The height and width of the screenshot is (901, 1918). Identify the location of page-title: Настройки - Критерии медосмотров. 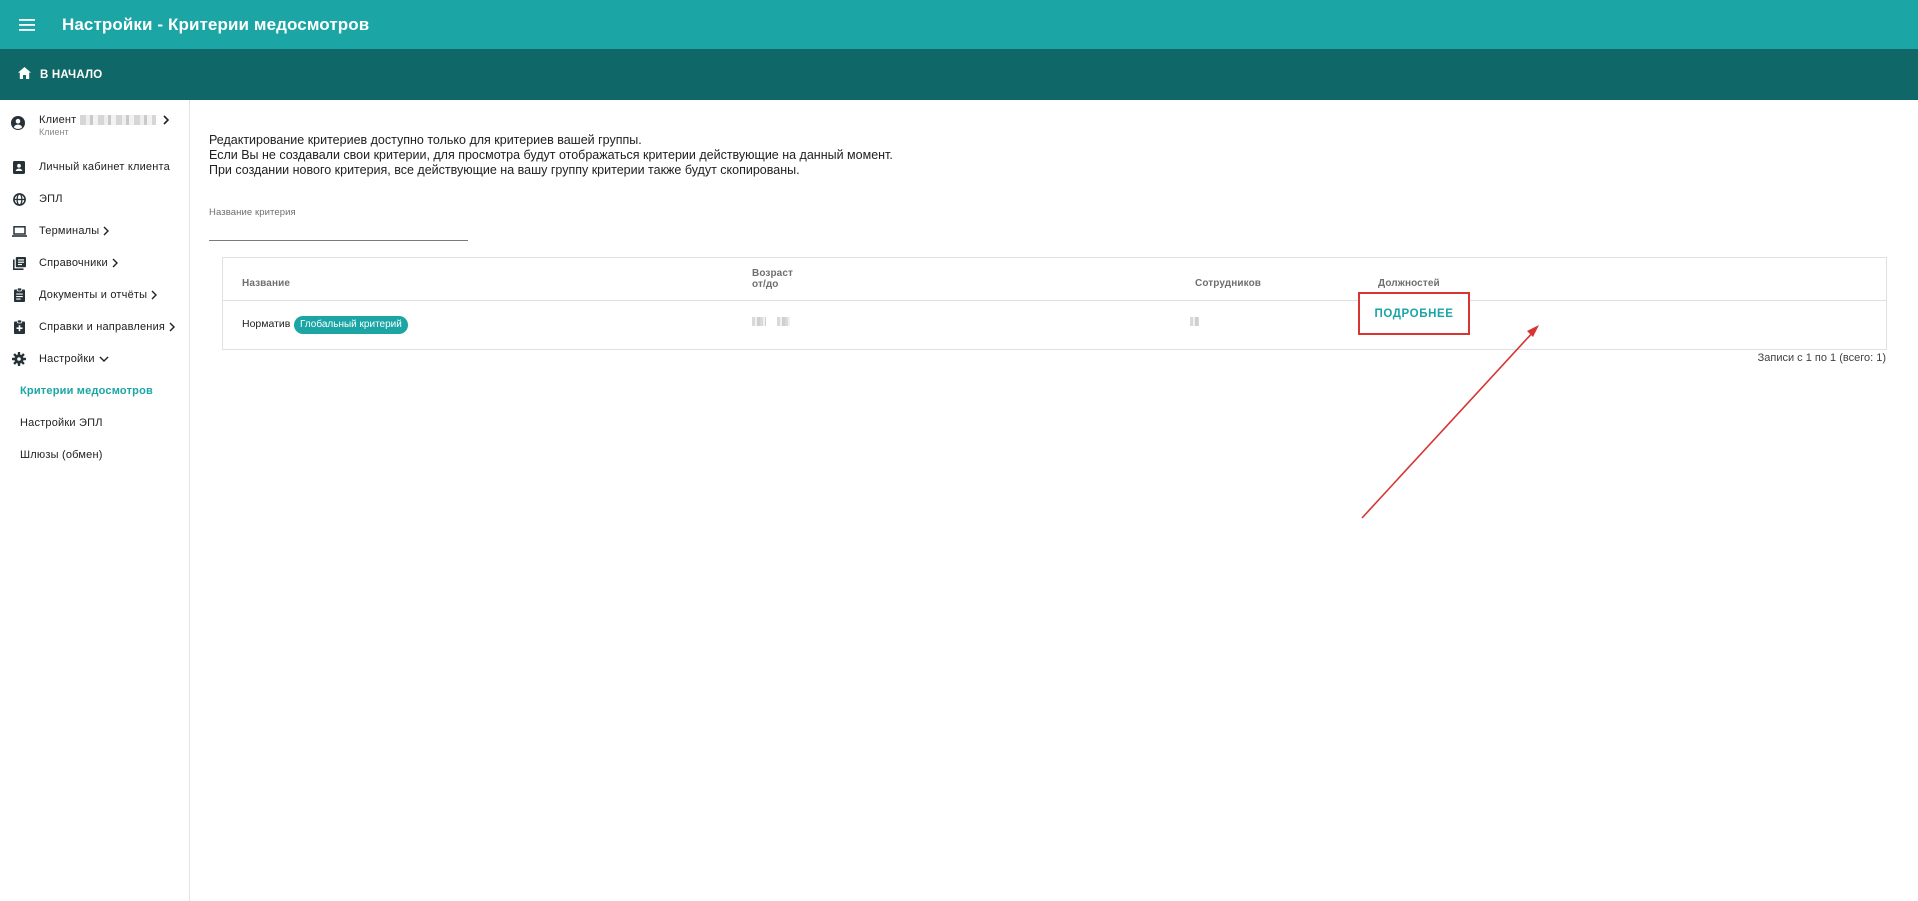
(216, 24).